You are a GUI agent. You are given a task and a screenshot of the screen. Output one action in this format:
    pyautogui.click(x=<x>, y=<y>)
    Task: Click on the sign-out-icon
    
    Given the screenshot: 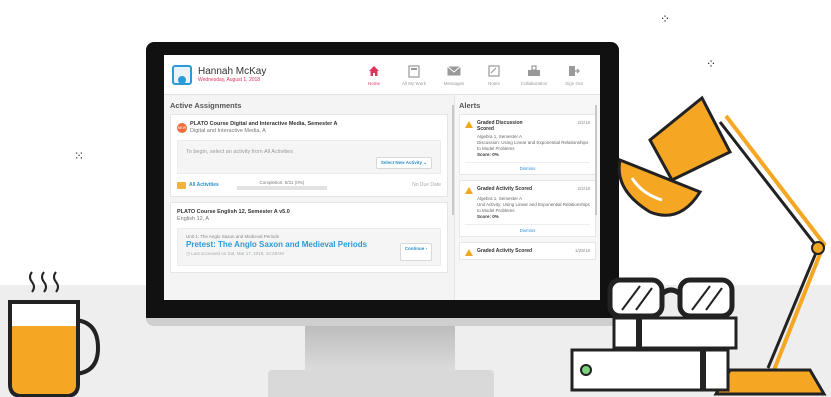 What is the action you would take?
    pyautogui.click(x=574, y=71)
    